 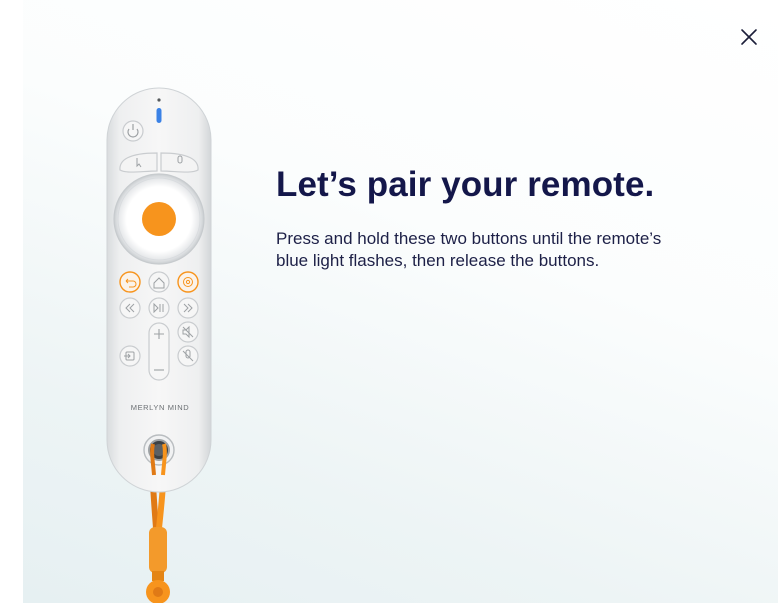 What do you see at coordinates (188, 282) in the screenshot?
I see `settings-button` at bounding box center [188, 282].